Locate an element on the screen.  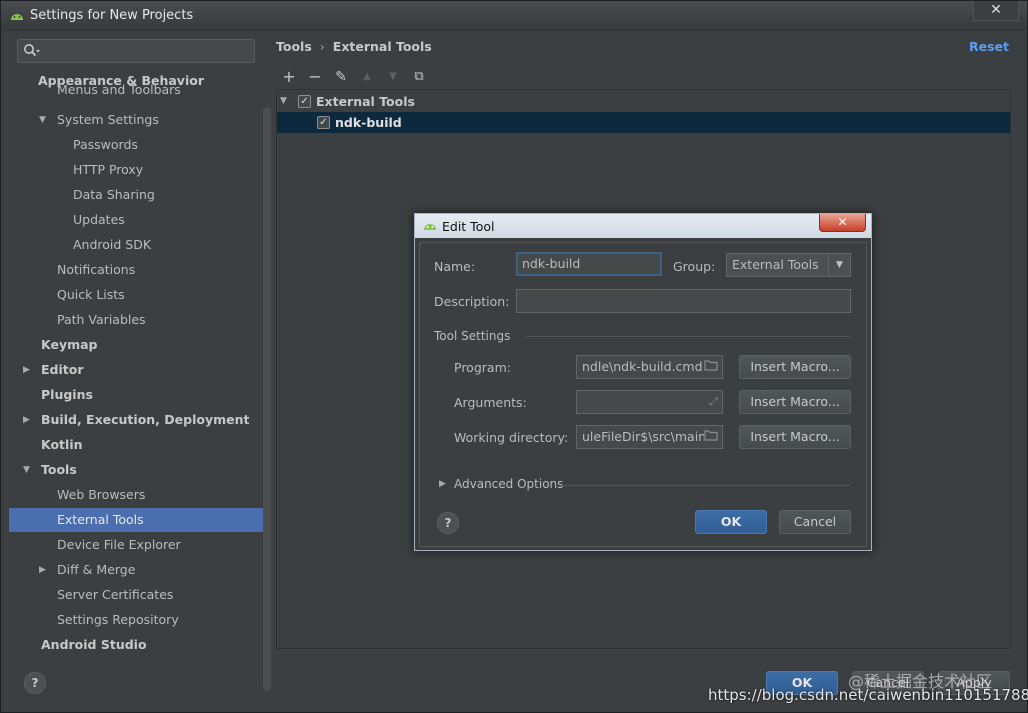
sidebar-item-label: Build, Execution, Deployment is located at coordinates (145, 419).